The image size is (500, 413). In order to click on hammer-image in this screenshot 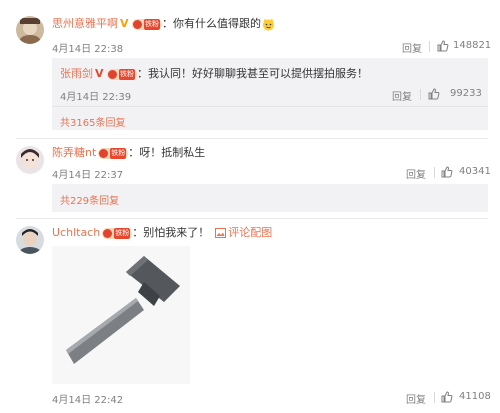, I will do `click(121, 315)`.